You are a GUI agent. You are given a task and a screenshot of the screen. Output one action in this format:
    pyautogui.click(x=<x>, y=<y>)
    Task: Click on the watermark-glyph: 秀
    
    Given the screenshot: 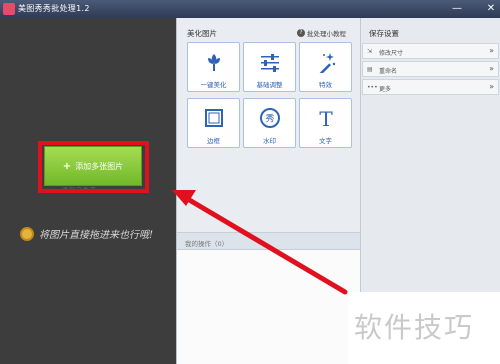 What is the action you would take?
    pyautogui.click(x=269, y=119)
    